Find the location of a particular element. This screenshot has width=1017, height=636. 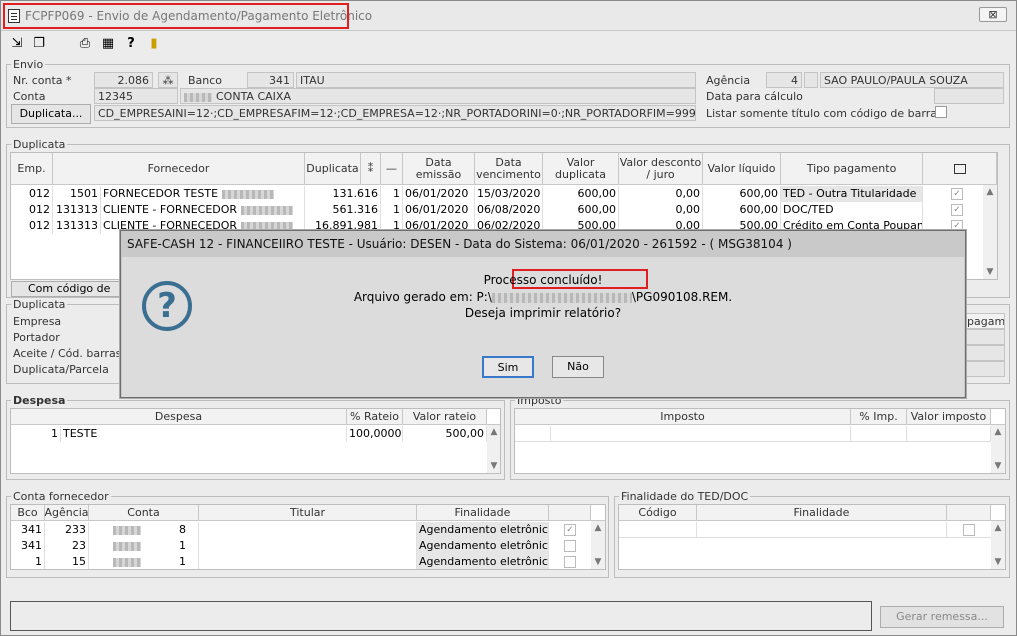

col-valor-duplicata: Valor duplicata is located at coordinates (581, 168).